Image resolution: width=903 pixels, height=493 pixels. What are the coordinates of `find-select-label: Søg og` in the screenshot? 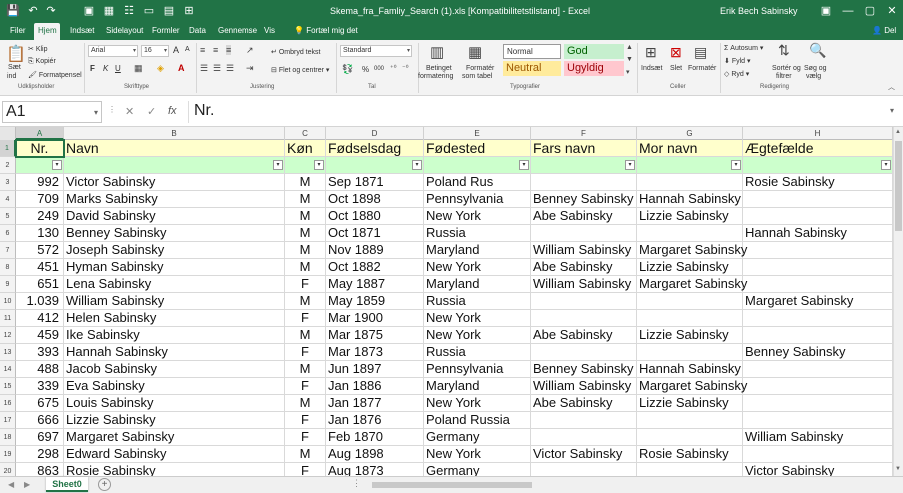 It's located at (815, 68).